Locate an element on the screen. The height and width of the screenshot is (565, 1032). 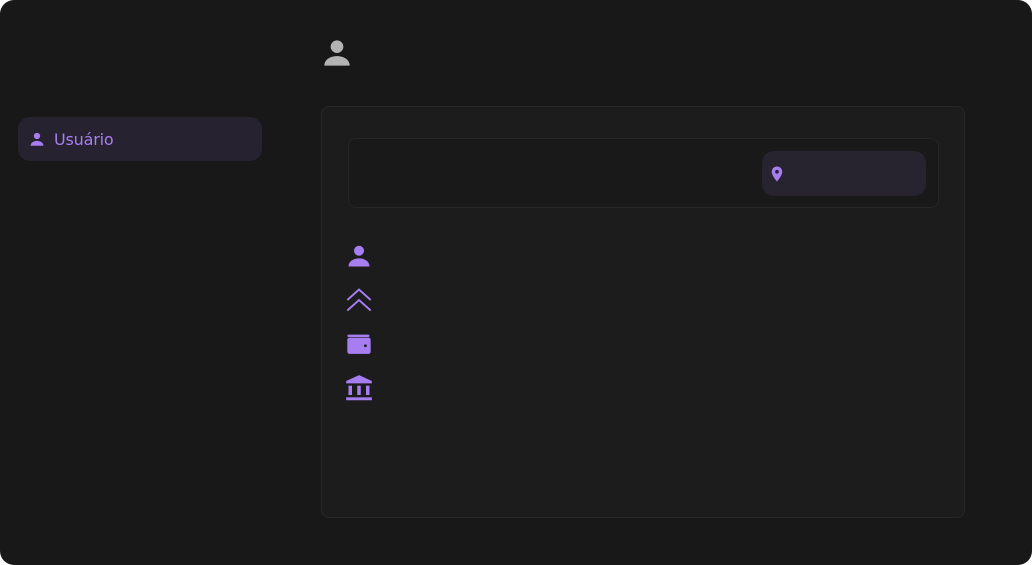
person-row is located at coordinates (359, 256).